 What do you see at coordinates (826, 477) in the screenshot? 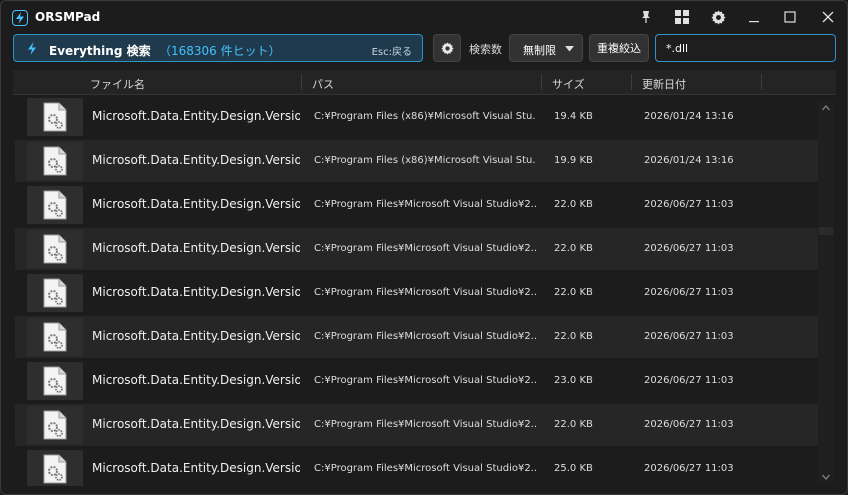
I see `scroll-down-arrow-icon` at bounding box center [826, 477].